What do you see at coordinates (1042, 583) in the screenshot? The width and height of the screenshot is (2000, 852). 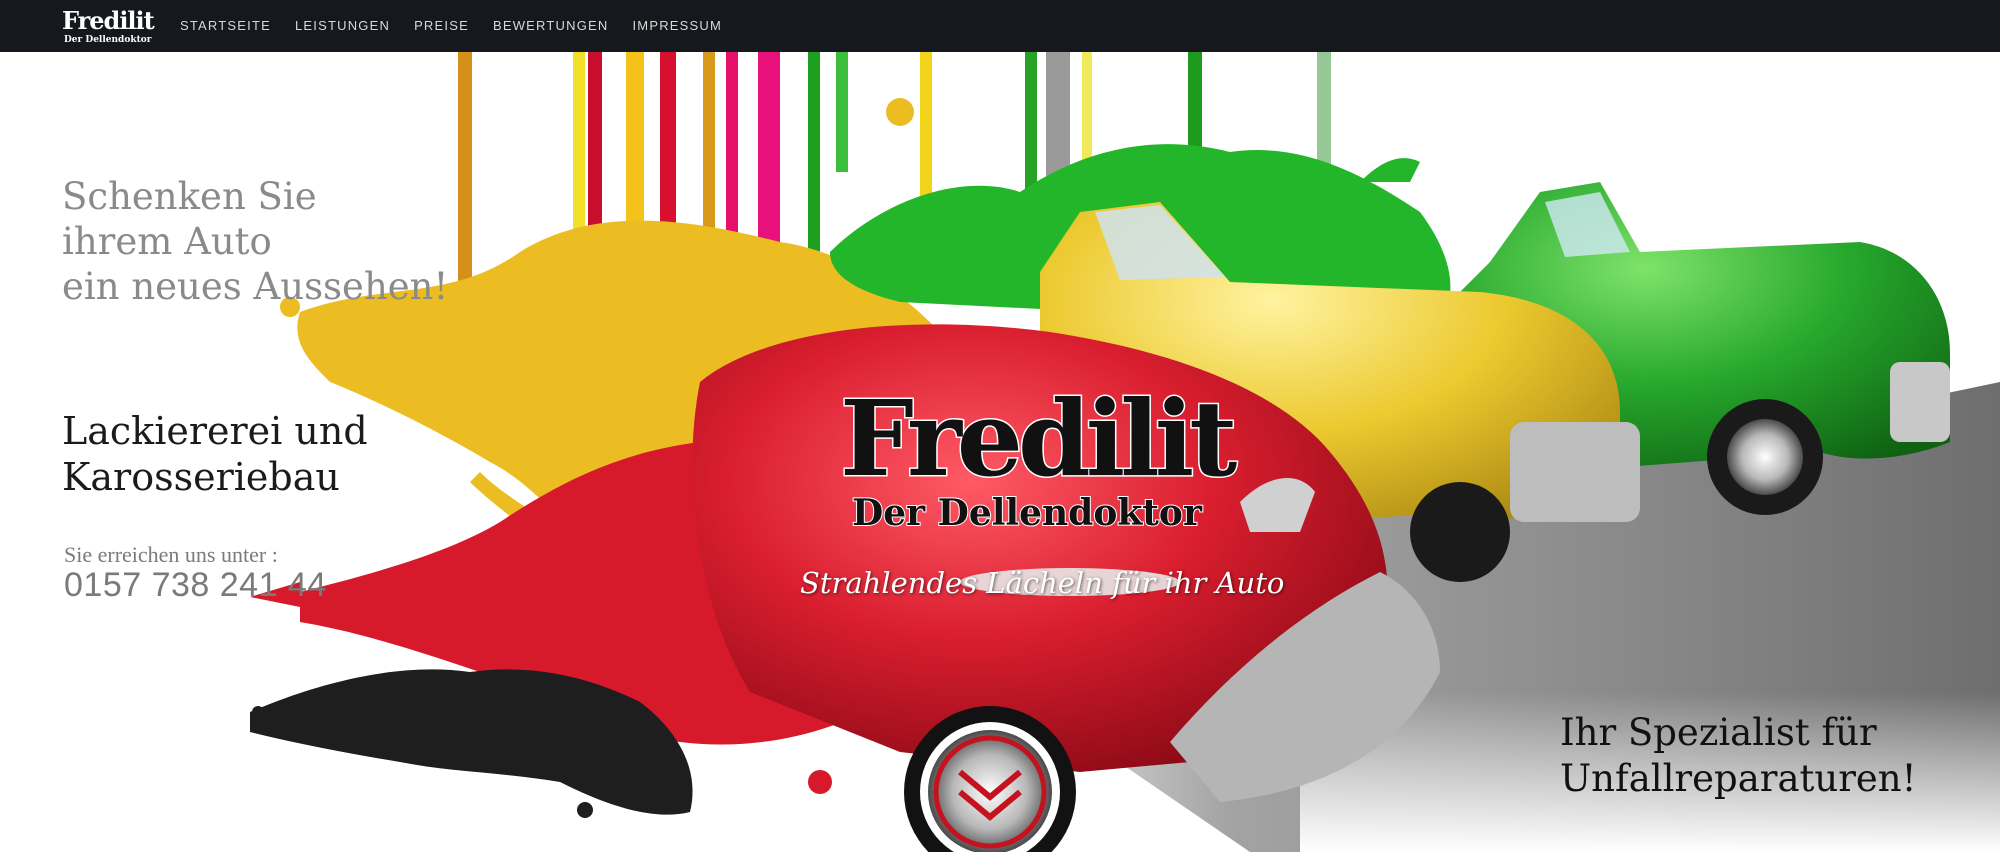 I see `brand-tagline: Strahlendes Lächeln für ihr Auto` at bounding box center [1042, 583].